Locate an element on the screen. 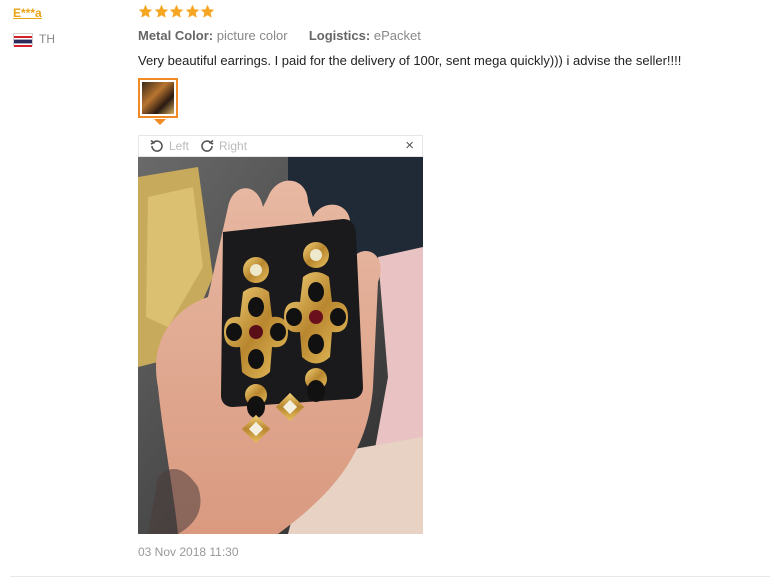 The height and width of the screenshot is (586, 774). thumbnail-selected-indicator is located at coordinates (160, 122).